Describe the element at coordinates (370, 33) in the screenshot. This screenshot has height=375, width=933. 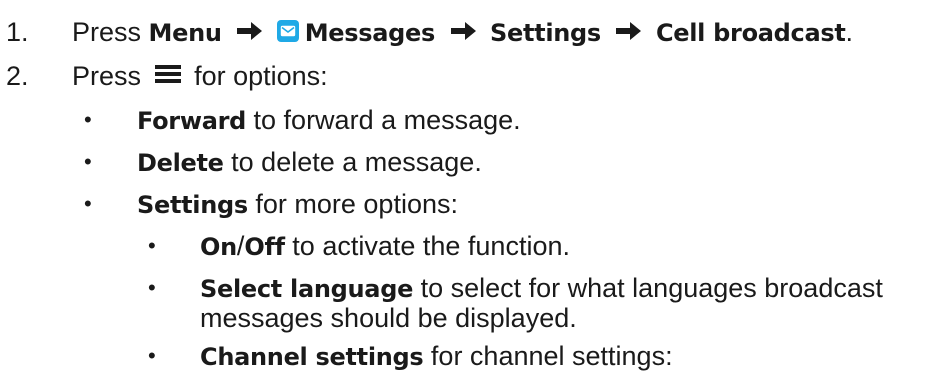
I see `messages-term: Messages` at that location.